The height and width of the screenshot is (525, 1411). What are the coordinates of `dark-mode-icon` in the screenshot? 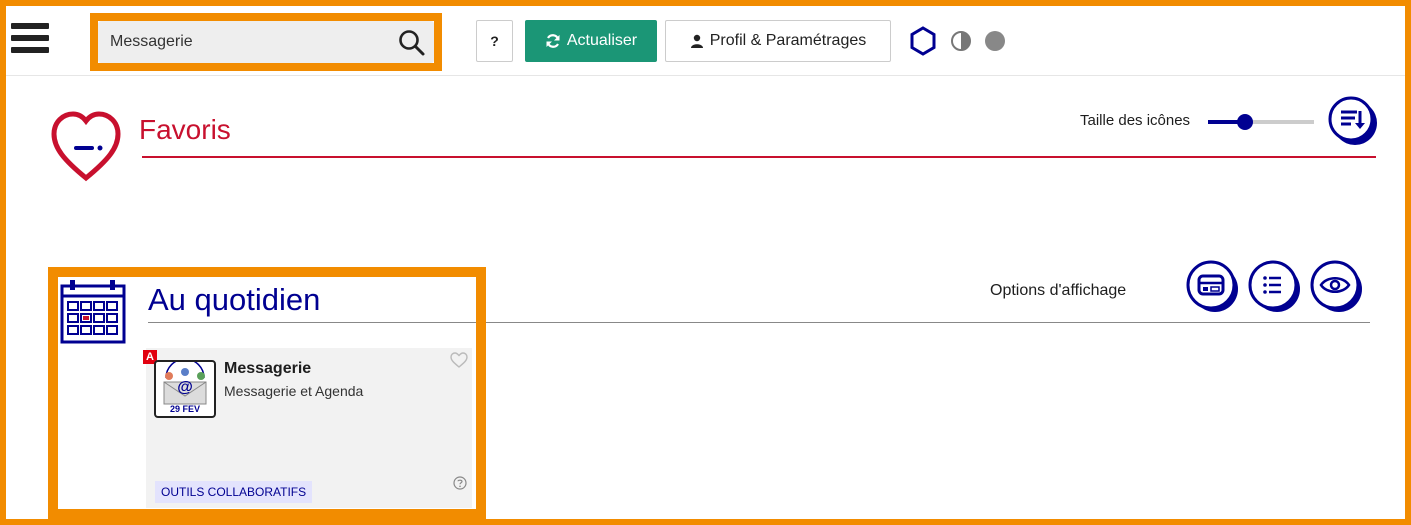 It's located at (995, 41).